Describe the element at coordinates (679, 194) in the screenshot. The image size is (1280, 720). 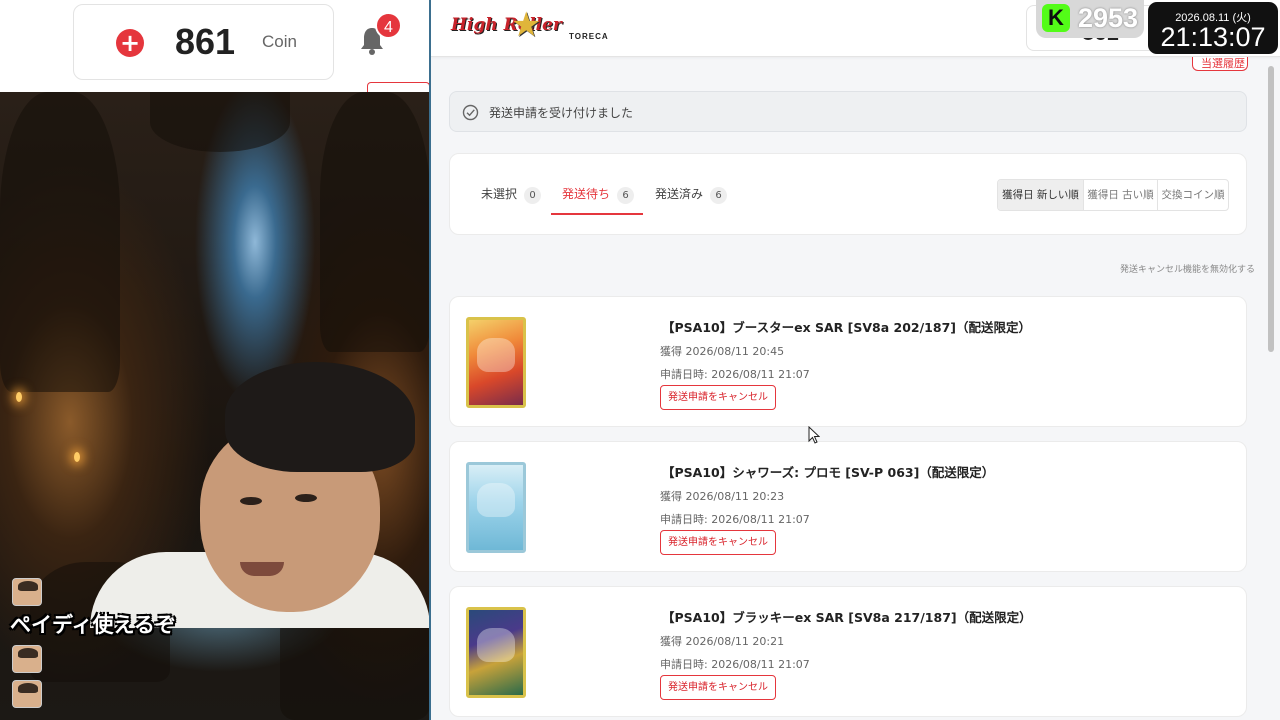
I see `tab-label: 発送済み` at that location.